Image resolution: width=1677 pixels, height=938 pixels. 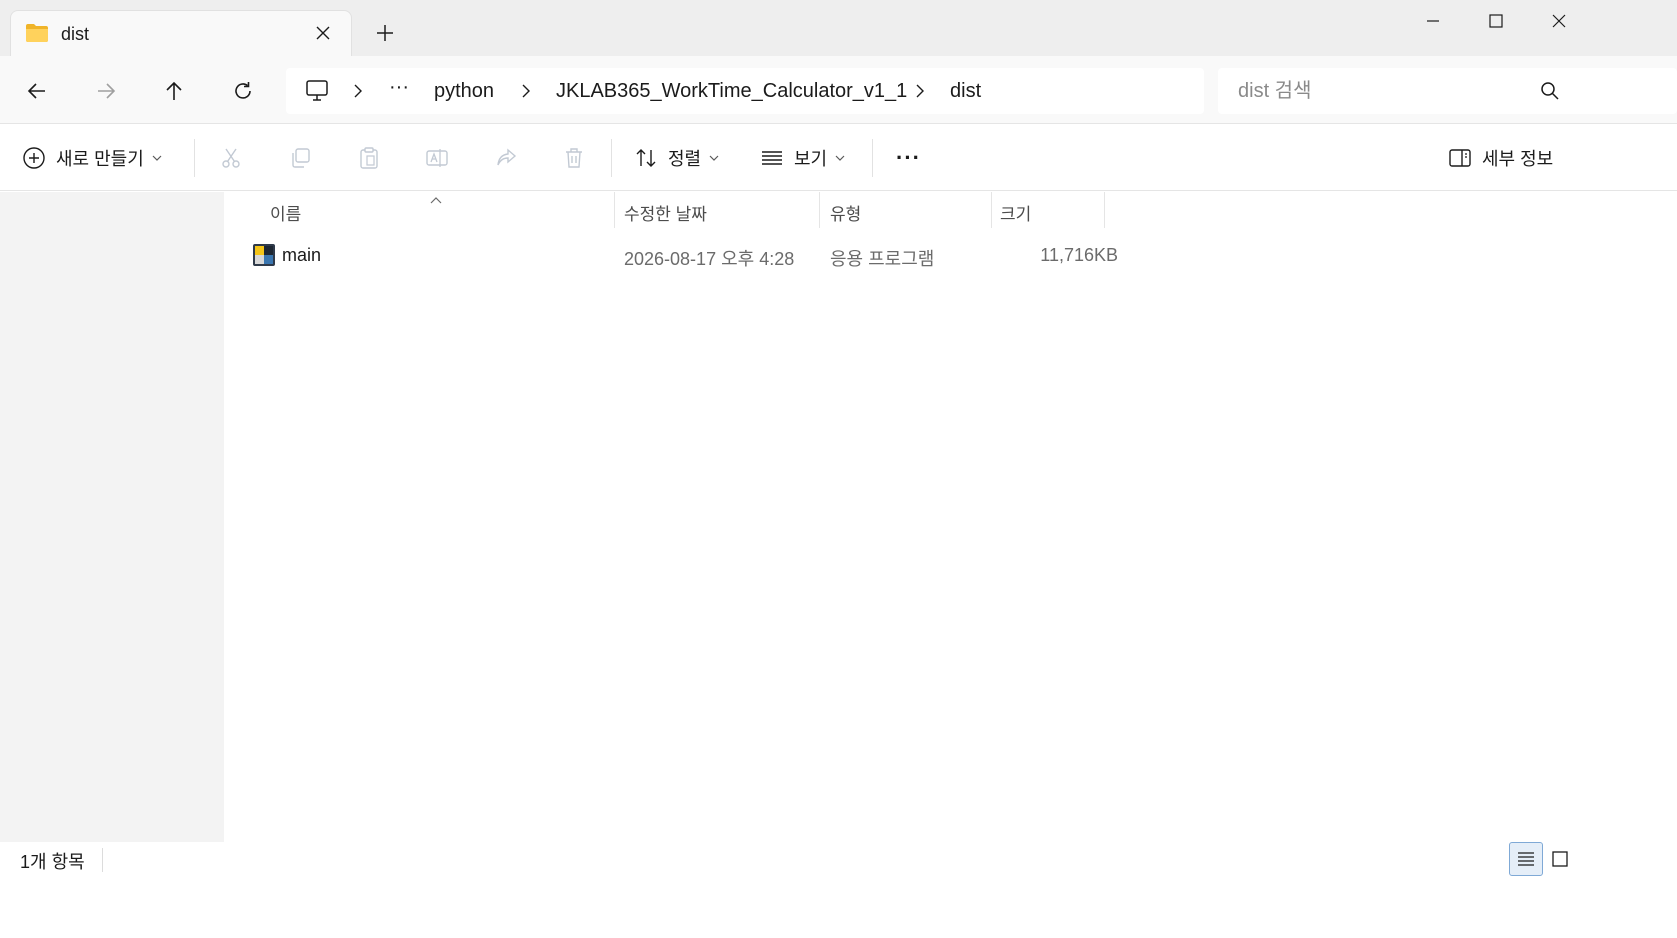 What do you see at coordinates (106, 91) in the screenshot?
I see `forward-icon` at bounding box center [106, 91].